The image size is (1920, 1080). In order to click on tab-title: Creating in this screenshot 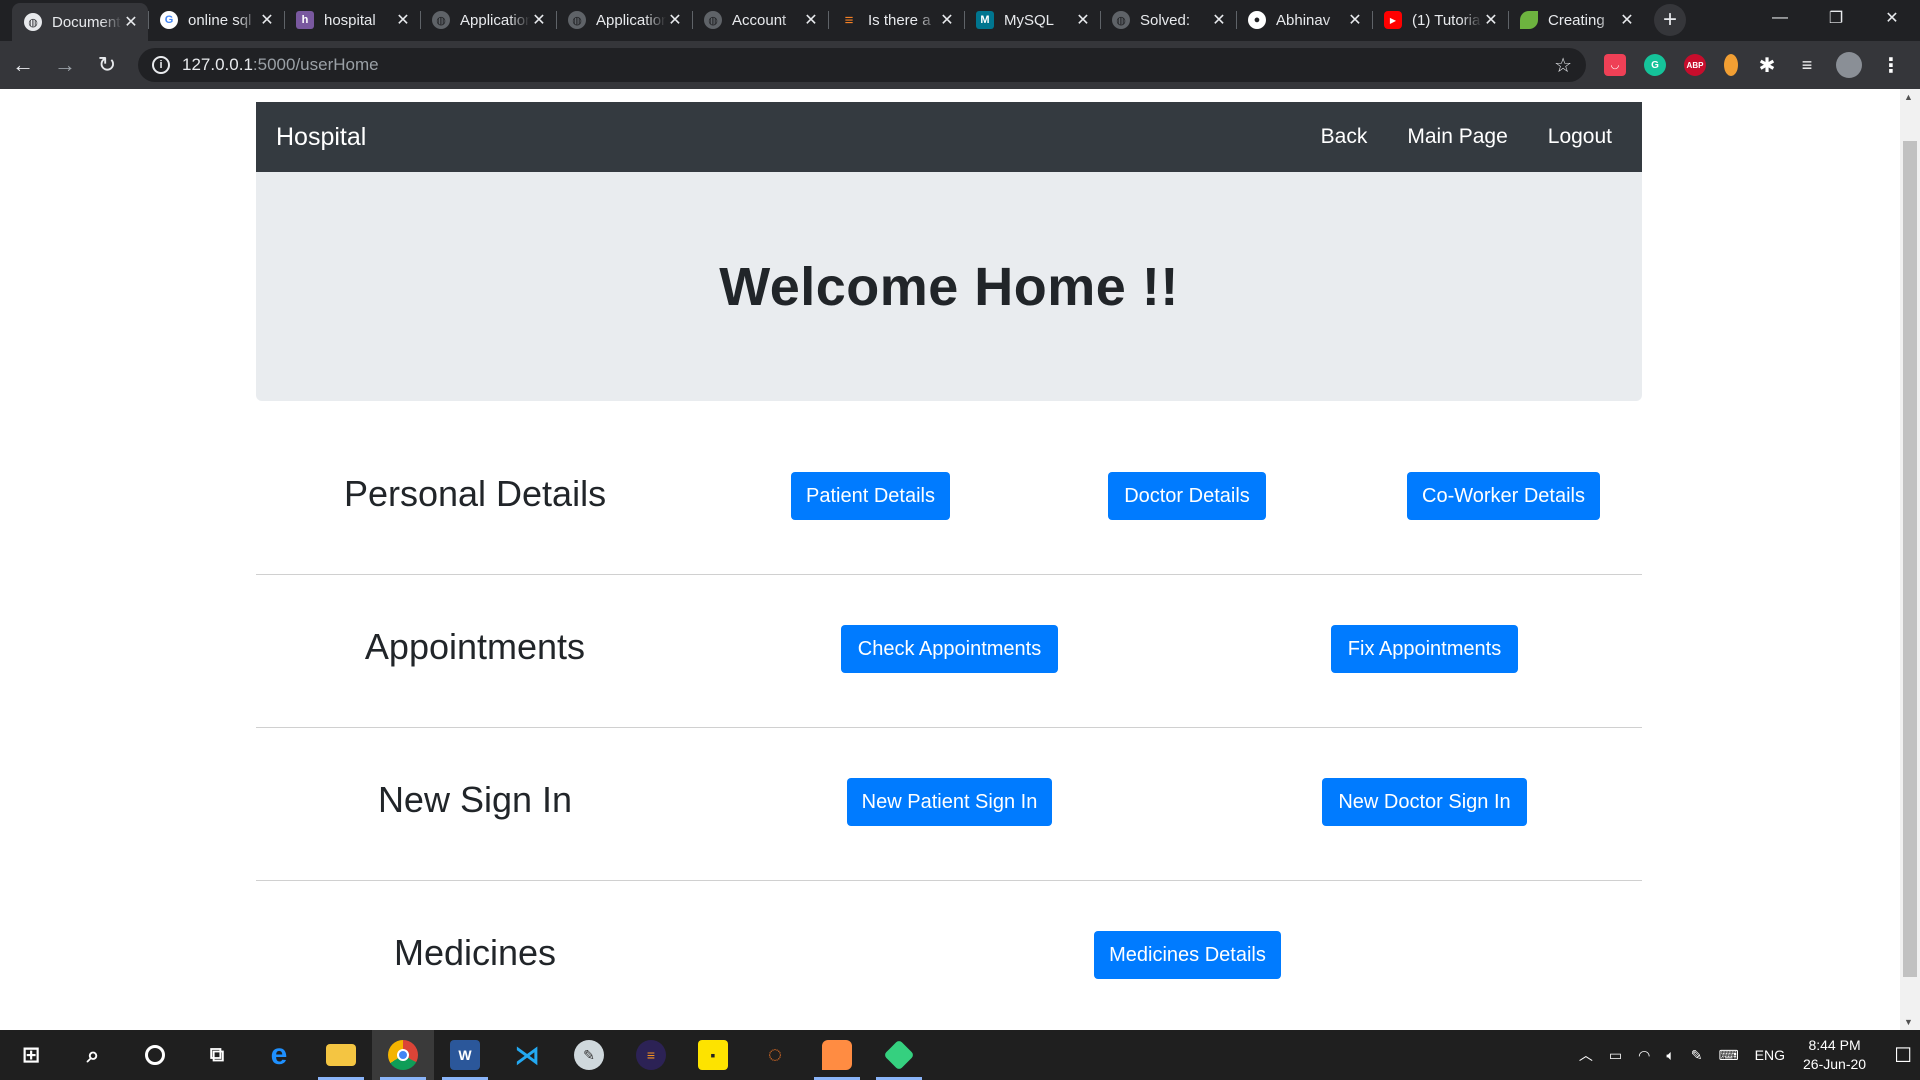, I will do `click(1576, 20)`.